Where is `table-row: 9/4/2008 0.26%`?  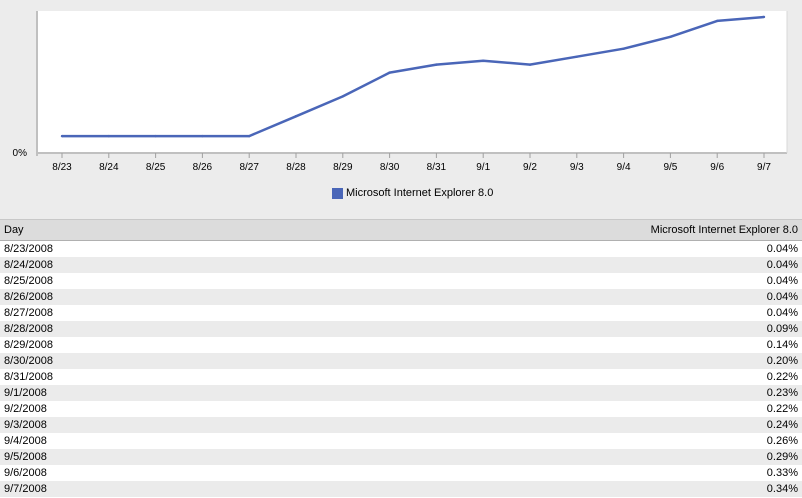 table-row: 9/4/2008 0.26% is located at coordinates (401, 441).